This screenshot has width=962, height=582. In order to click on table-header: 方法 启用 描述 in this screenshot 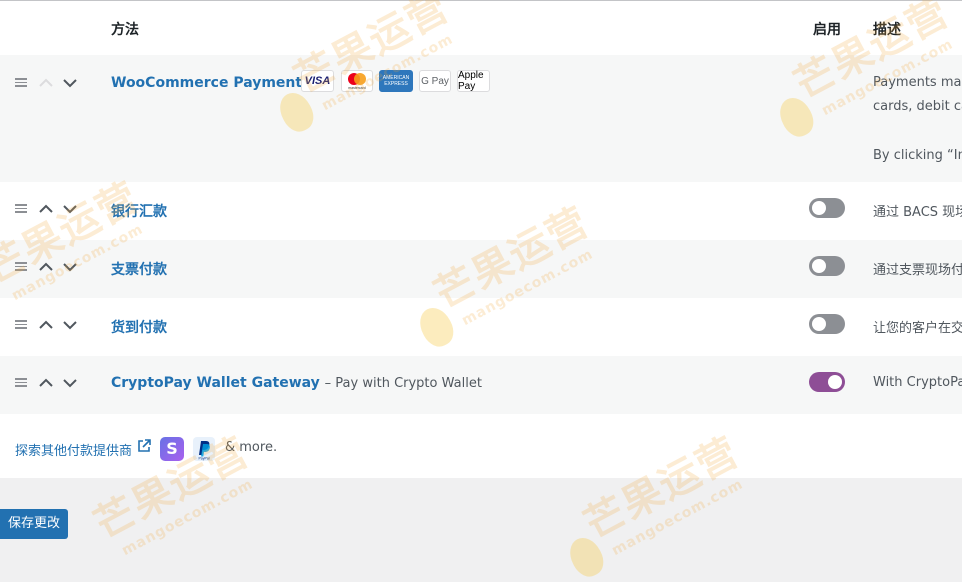, I will do `click(481, 28)`.